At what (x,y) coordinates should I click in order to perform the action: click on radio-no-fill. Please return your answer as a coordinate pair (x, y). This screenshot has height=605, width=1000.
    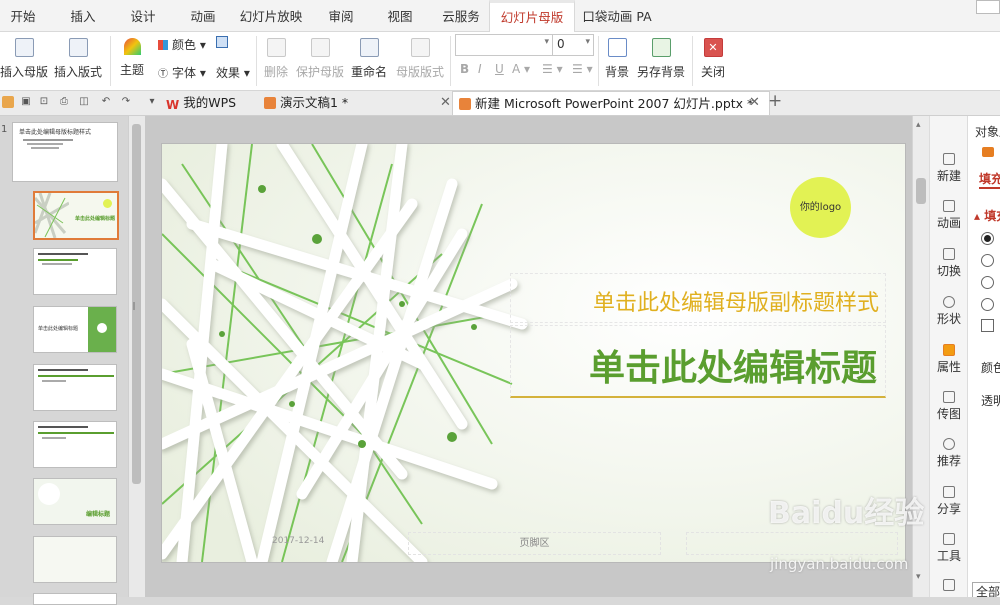
    Looking at the image, I should click on (987, 238).